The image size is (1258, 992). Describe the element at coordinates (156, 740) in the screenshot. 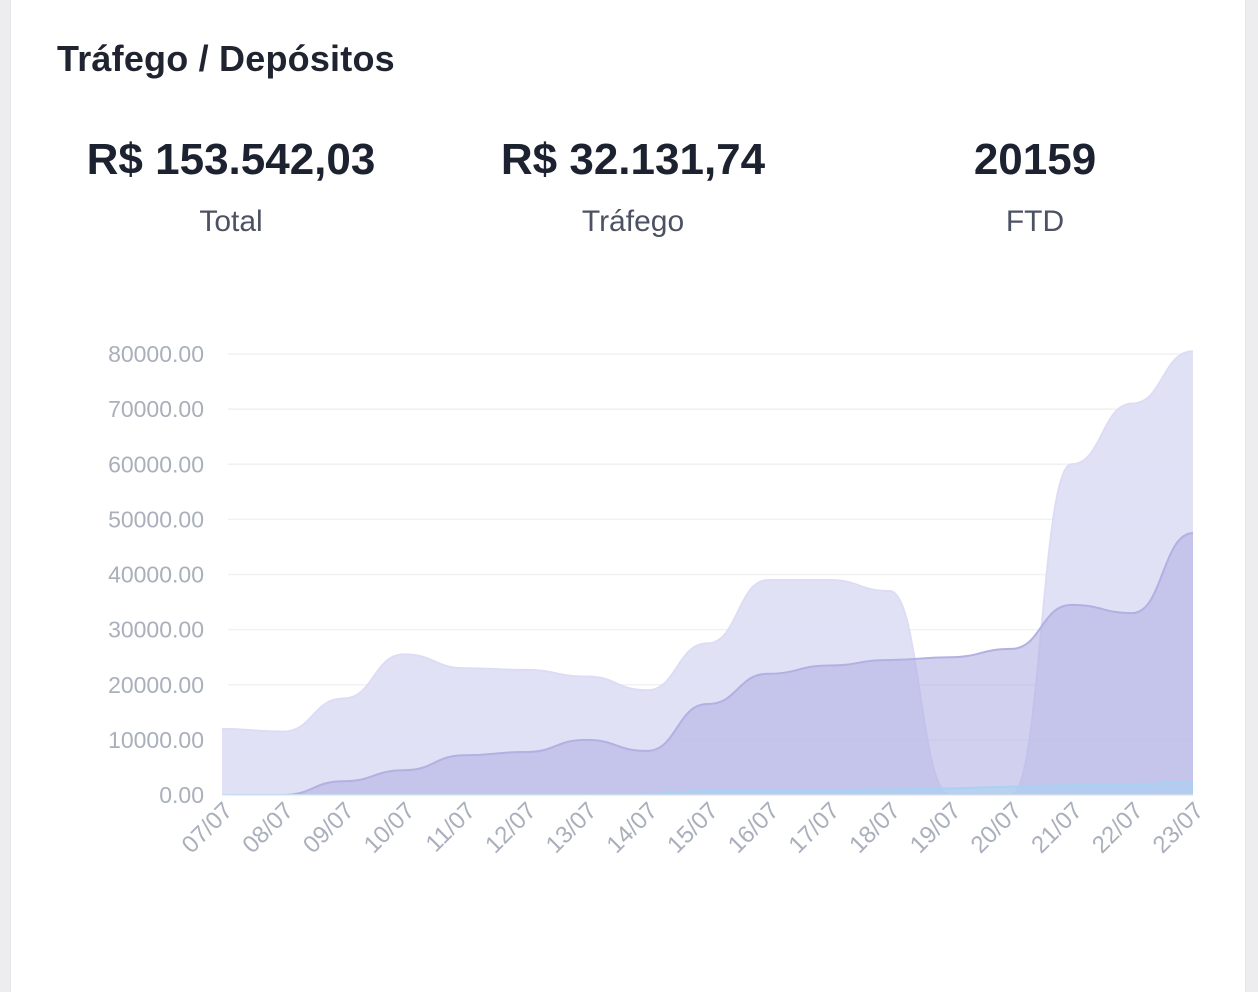

I see `y-tick-label: 10000.00` at that location.